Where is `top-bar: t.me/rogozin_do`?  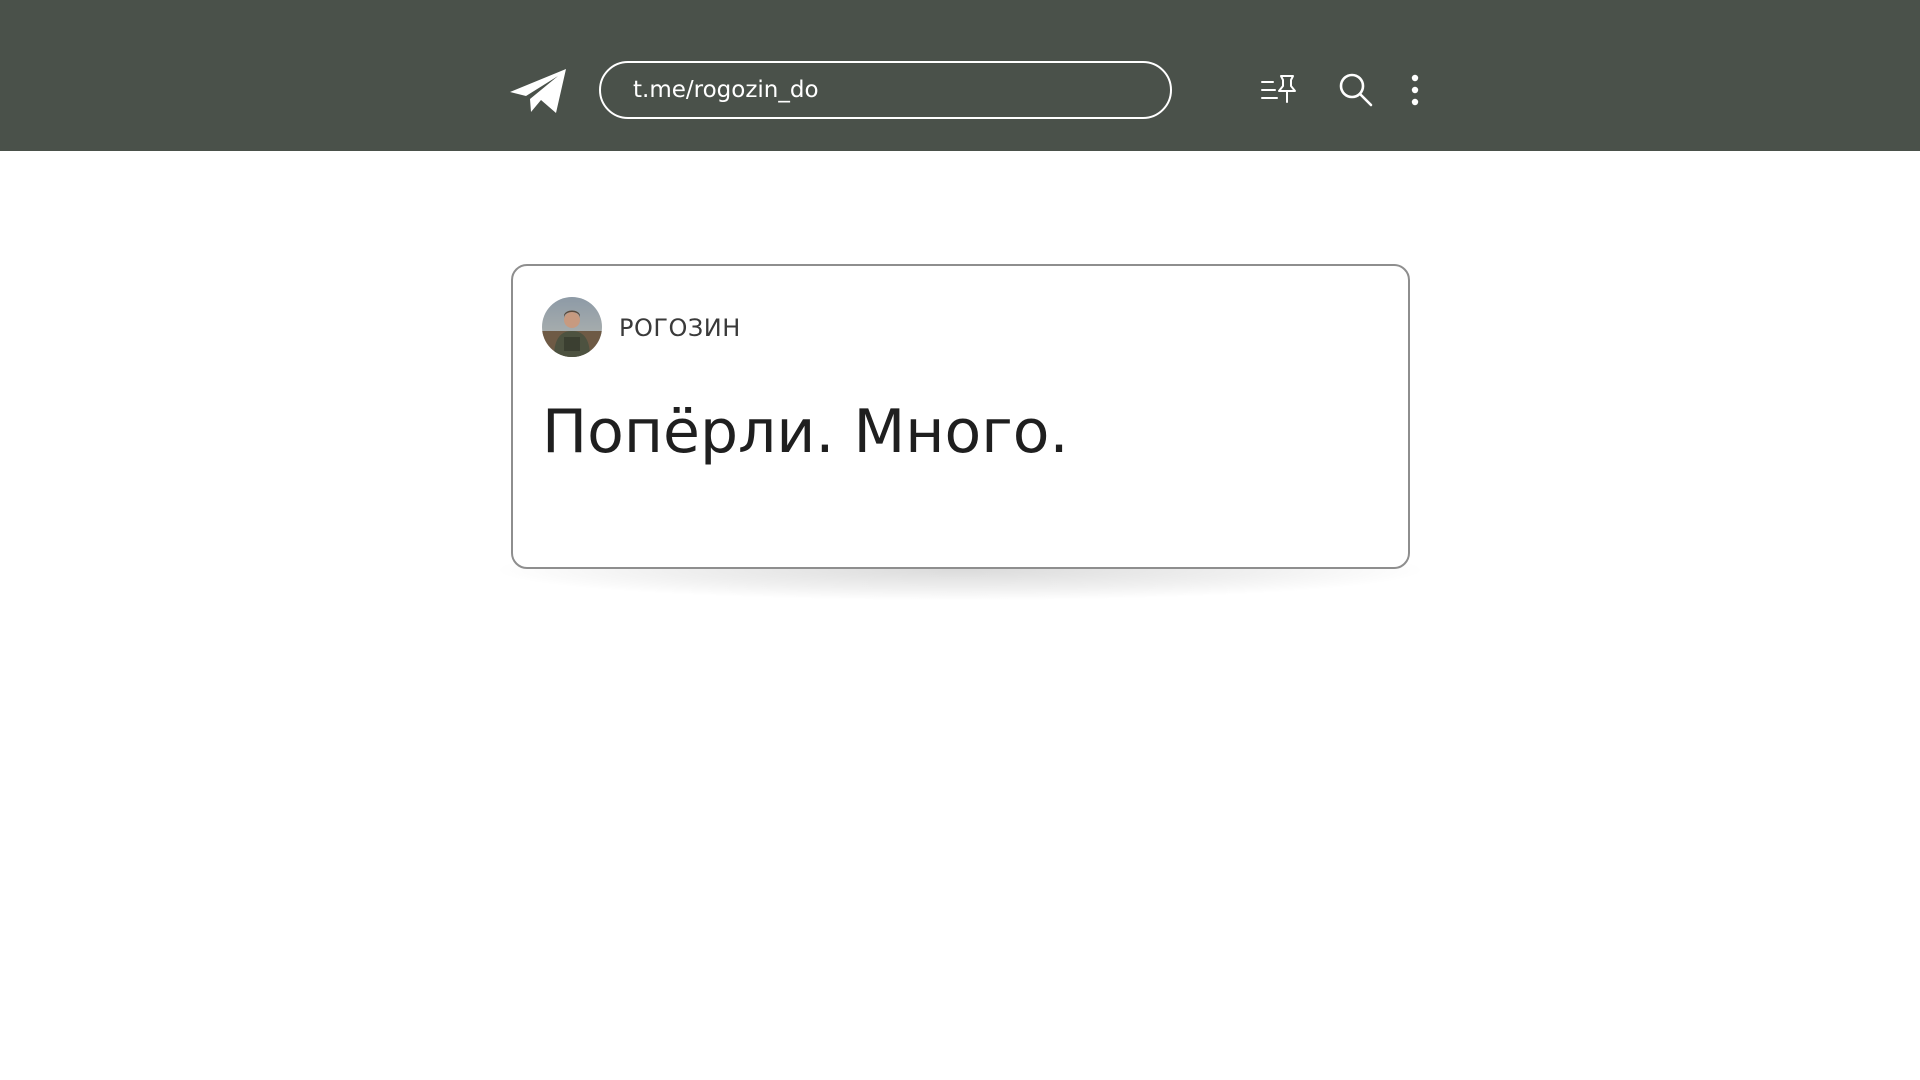
top-bar: t.me/rogozin_do is located at coordinates (960, 75).